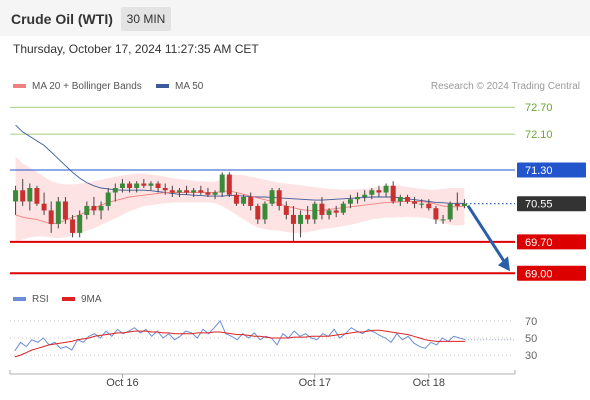 This screenshot has height=400, width=590. I want to click on rsi-line, so click(240, 335).